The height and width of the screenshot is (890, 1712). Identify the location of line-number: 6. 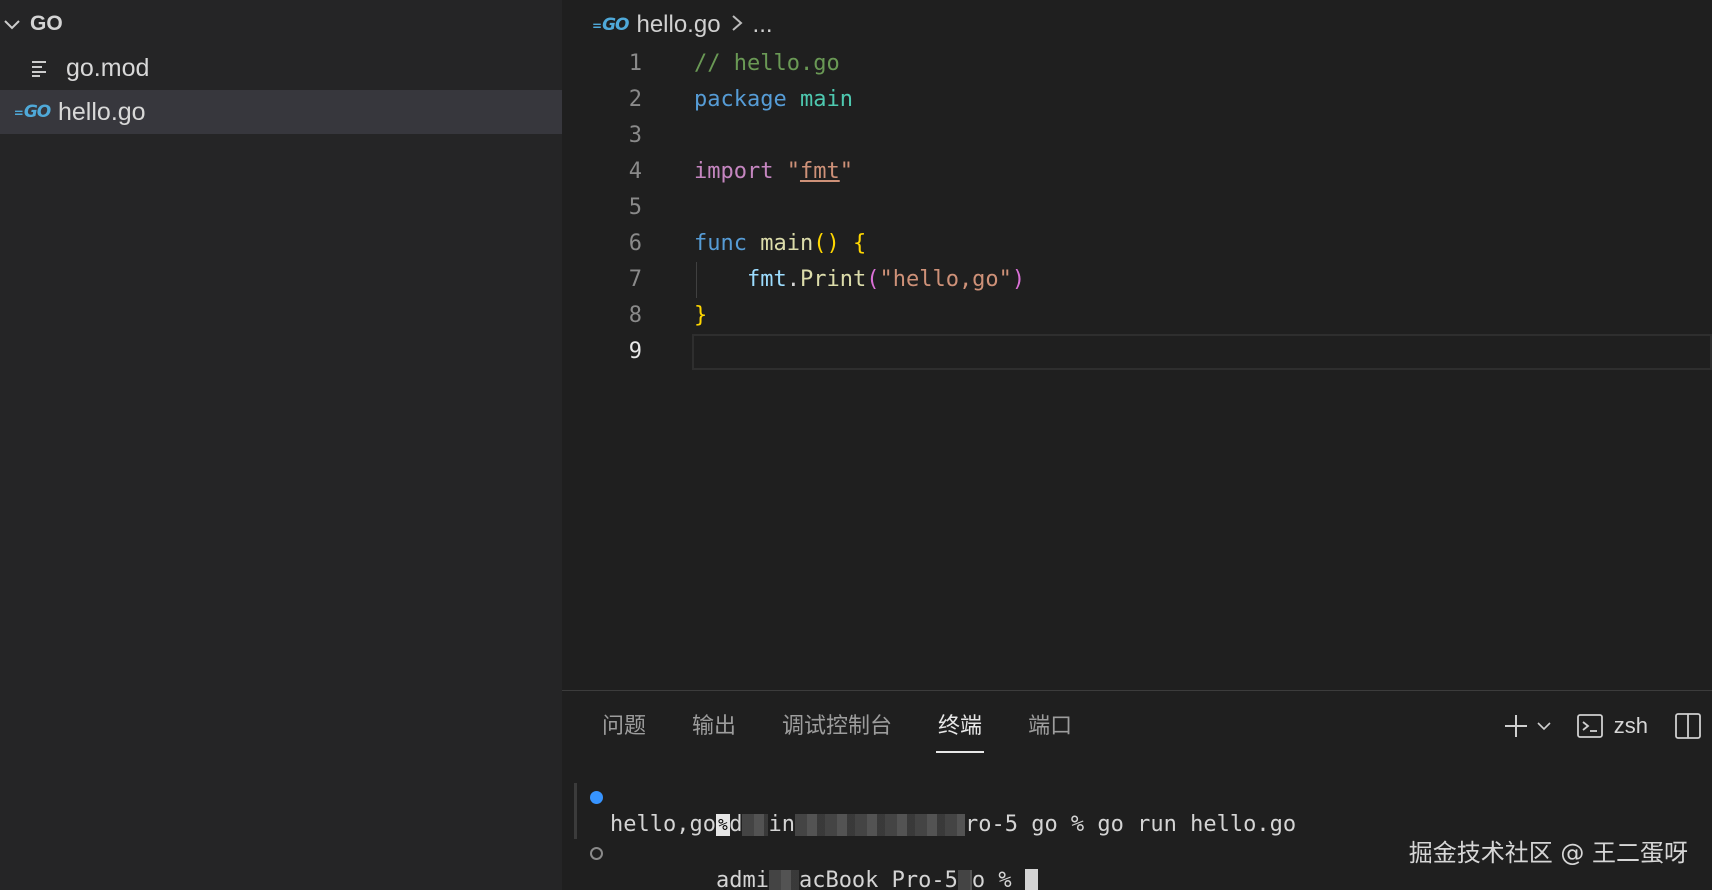
(635, 243).